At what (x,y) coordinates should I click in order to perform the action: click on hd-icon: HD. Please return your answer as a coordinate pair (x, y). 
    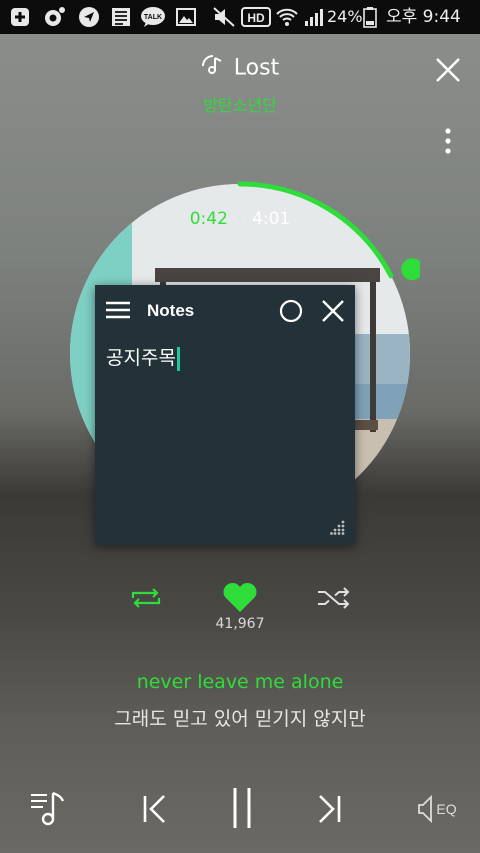
    Looking at the image, I should click on (256, 17).